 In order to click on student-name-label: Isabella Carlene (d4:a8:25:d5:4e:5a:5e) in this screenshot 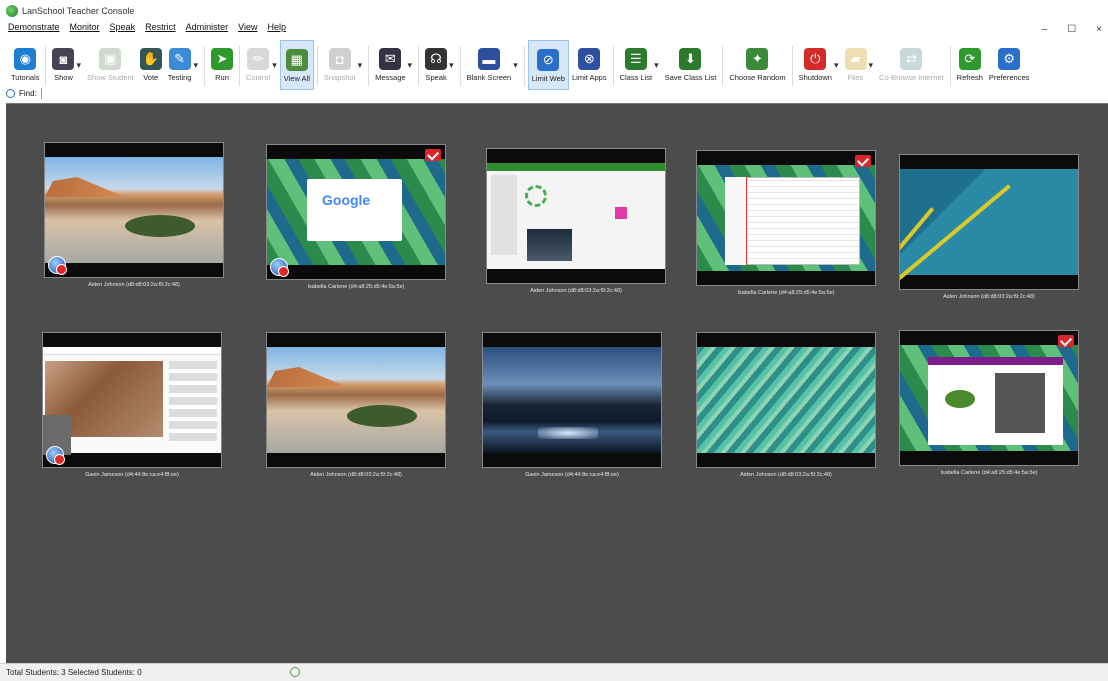, I will do `click(786, 293)`.